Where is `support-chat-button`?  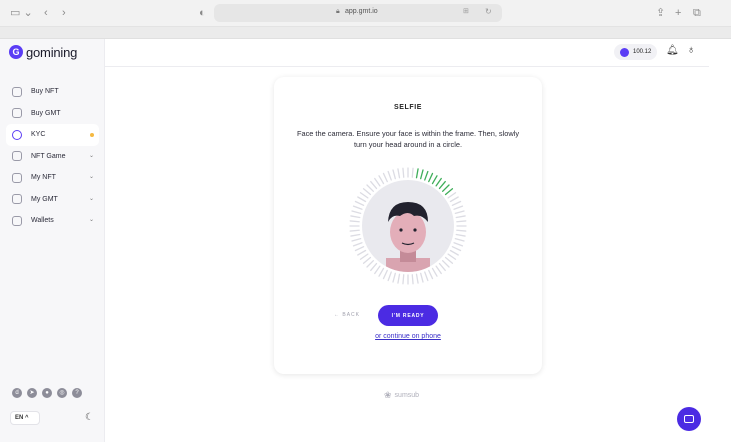
support-chat-button is located at coordinates (689, 419).